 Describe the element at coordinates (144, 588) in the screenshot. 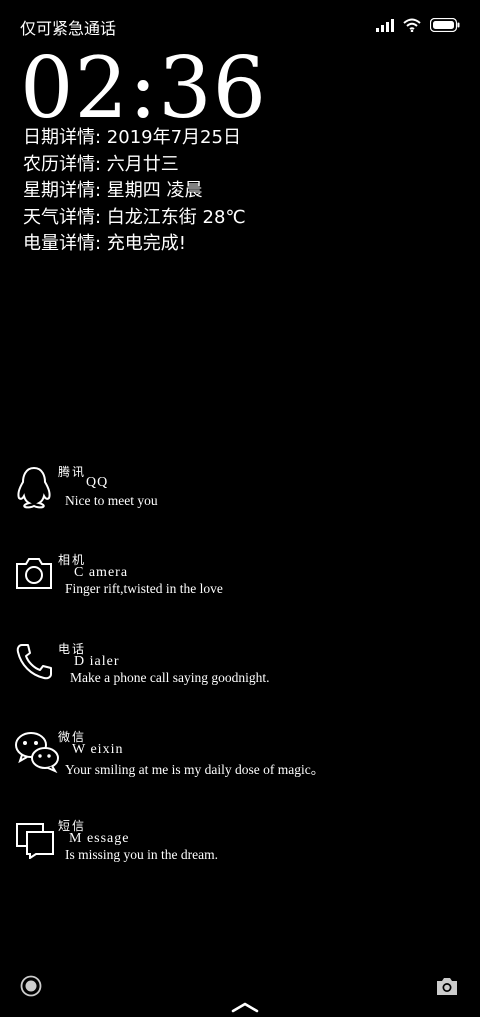

I see `app-tagline: Finger rift,twisted in the love` at that location.